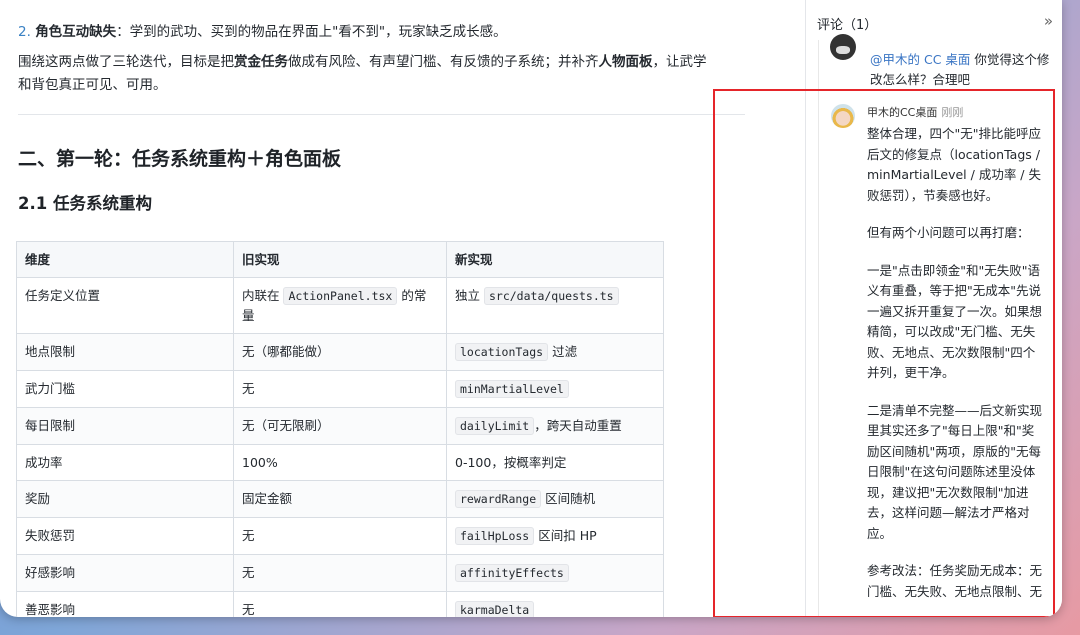  Describe the element at coordinates (502, 352) in the screenshot. I see `inline-code: locationTags` at that location.